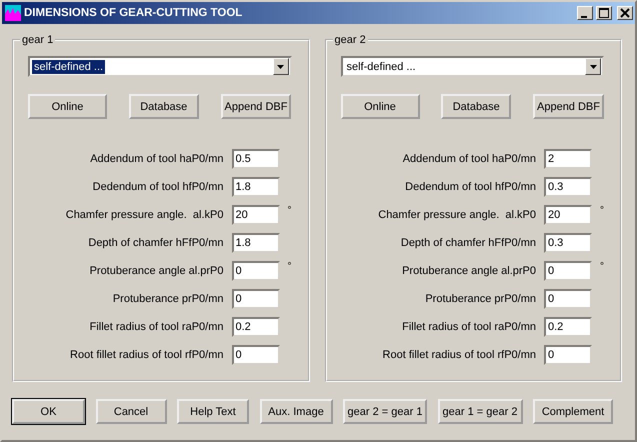 This screenshot has height=442, width=637. Describe the element at coordinates (134, 13) in the screenshot. I see `window-title: DIMENSIONS OF GEAR-CUTTING TOOL` at that location.